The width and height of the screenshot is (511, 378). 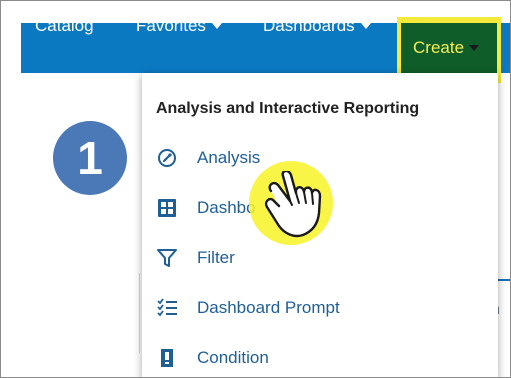 What do you see at coordinates (167, 258) in the screenshot?
I see `filter-icon` at bounding box center [167, 258].